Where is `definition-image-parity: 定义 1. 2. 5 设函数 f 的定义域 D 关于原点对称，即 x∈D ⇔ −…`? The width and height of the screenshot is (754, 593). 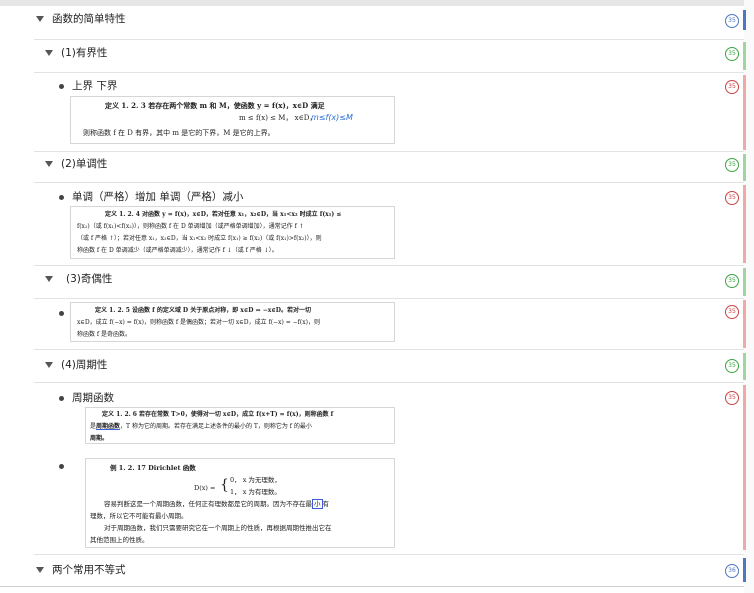
definition-image-parity: 定义 1. 2. 5 设函数 f 的定义域 D 关于原点对称，即 x∈D ⇔ −… is located at coordinates (232, 322).